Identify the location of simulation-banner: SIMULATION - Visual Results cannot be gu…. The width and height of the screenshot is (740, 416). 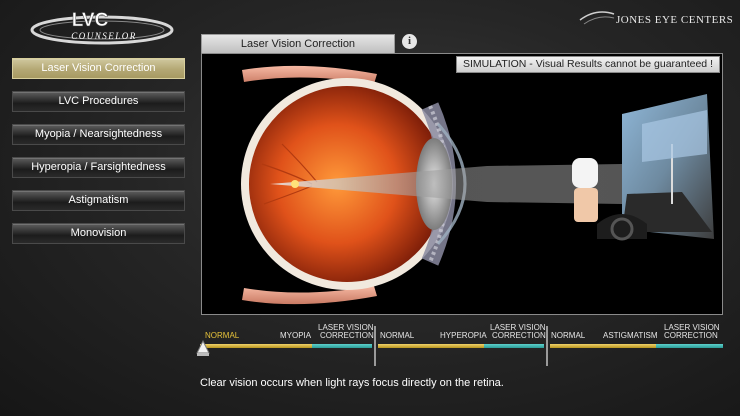
(588, 64).